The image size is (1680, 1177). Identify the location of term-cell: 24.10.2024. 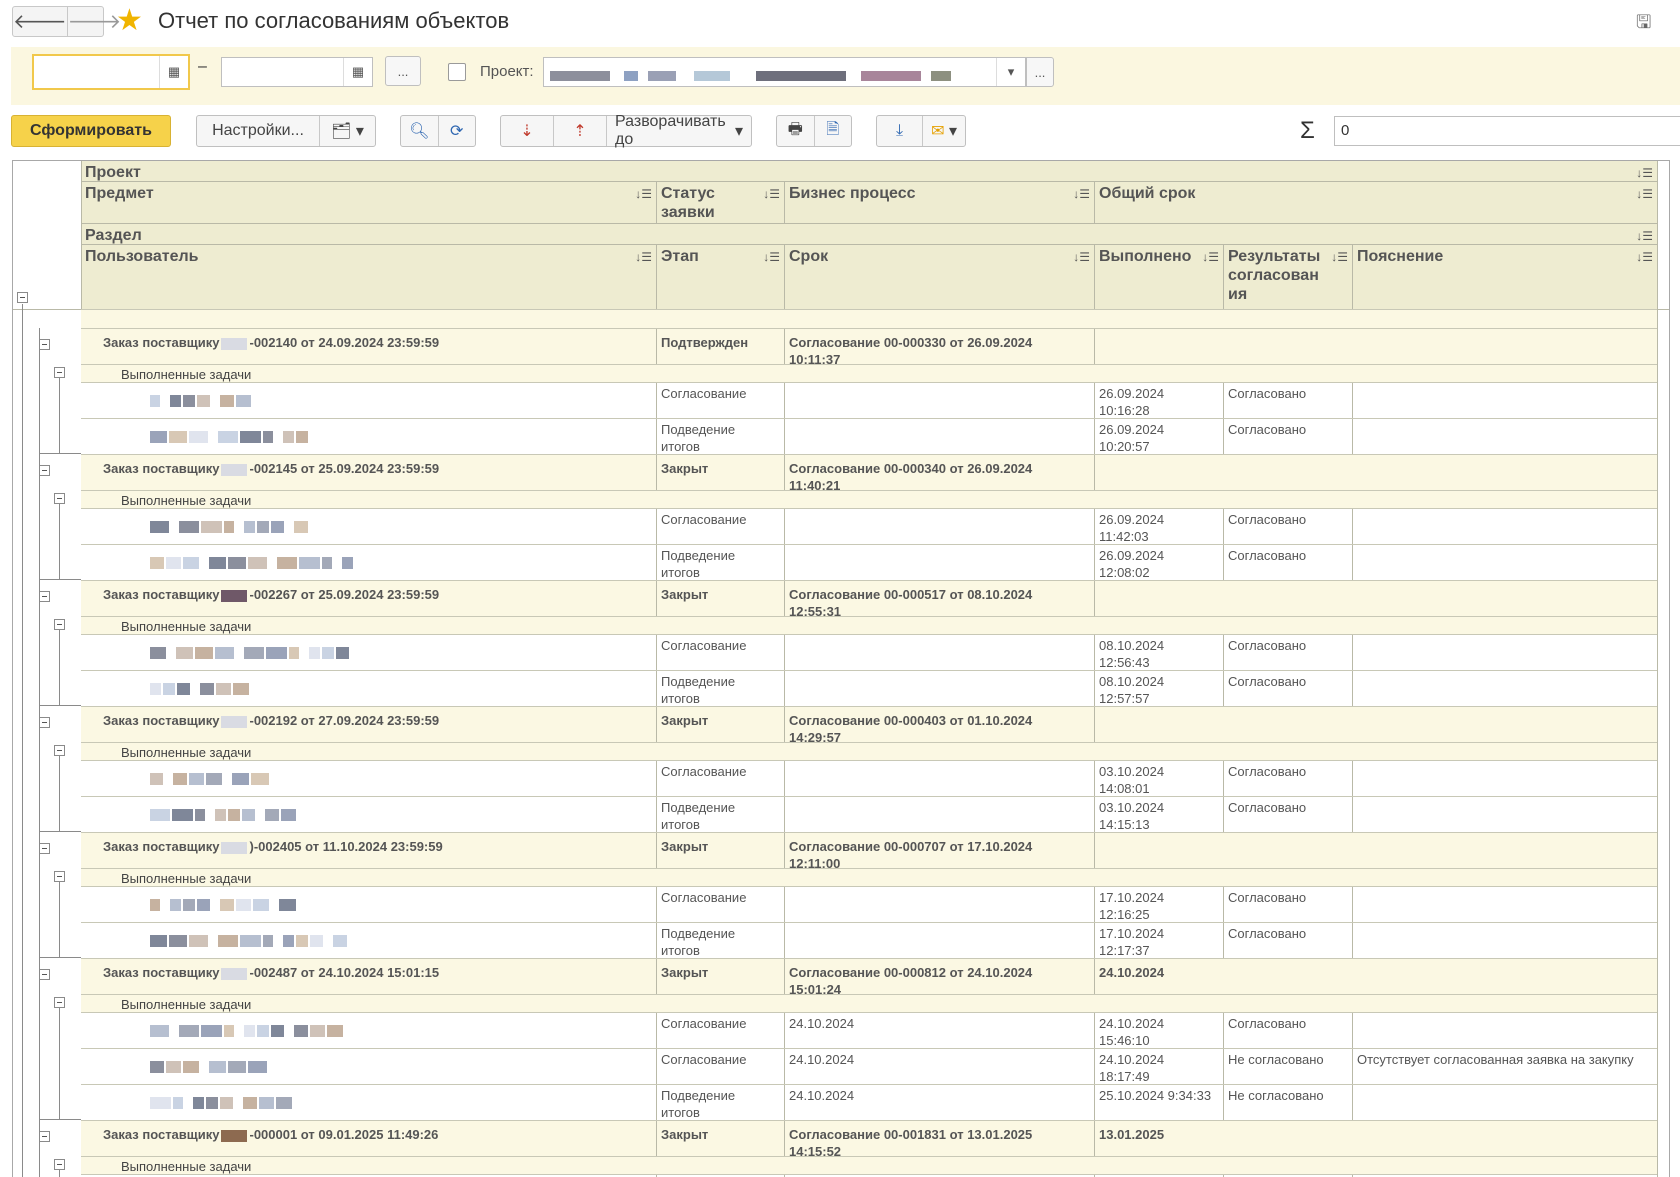
(822, 1023).